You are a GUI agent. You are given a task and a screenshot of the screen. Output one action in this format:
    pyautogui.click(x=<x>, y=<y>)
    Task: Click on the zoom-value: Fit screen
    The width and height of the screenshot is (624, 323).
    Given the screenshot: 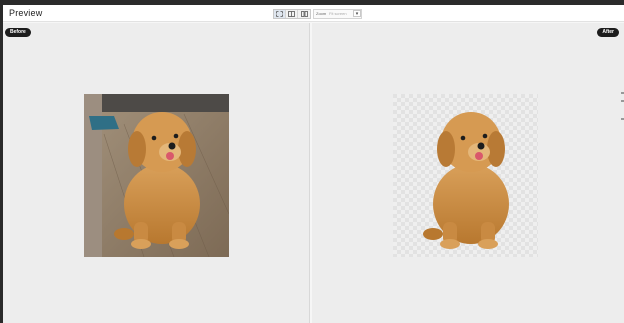 What is the action you would take?
    pyautogui.click(x=338, y=13)
    